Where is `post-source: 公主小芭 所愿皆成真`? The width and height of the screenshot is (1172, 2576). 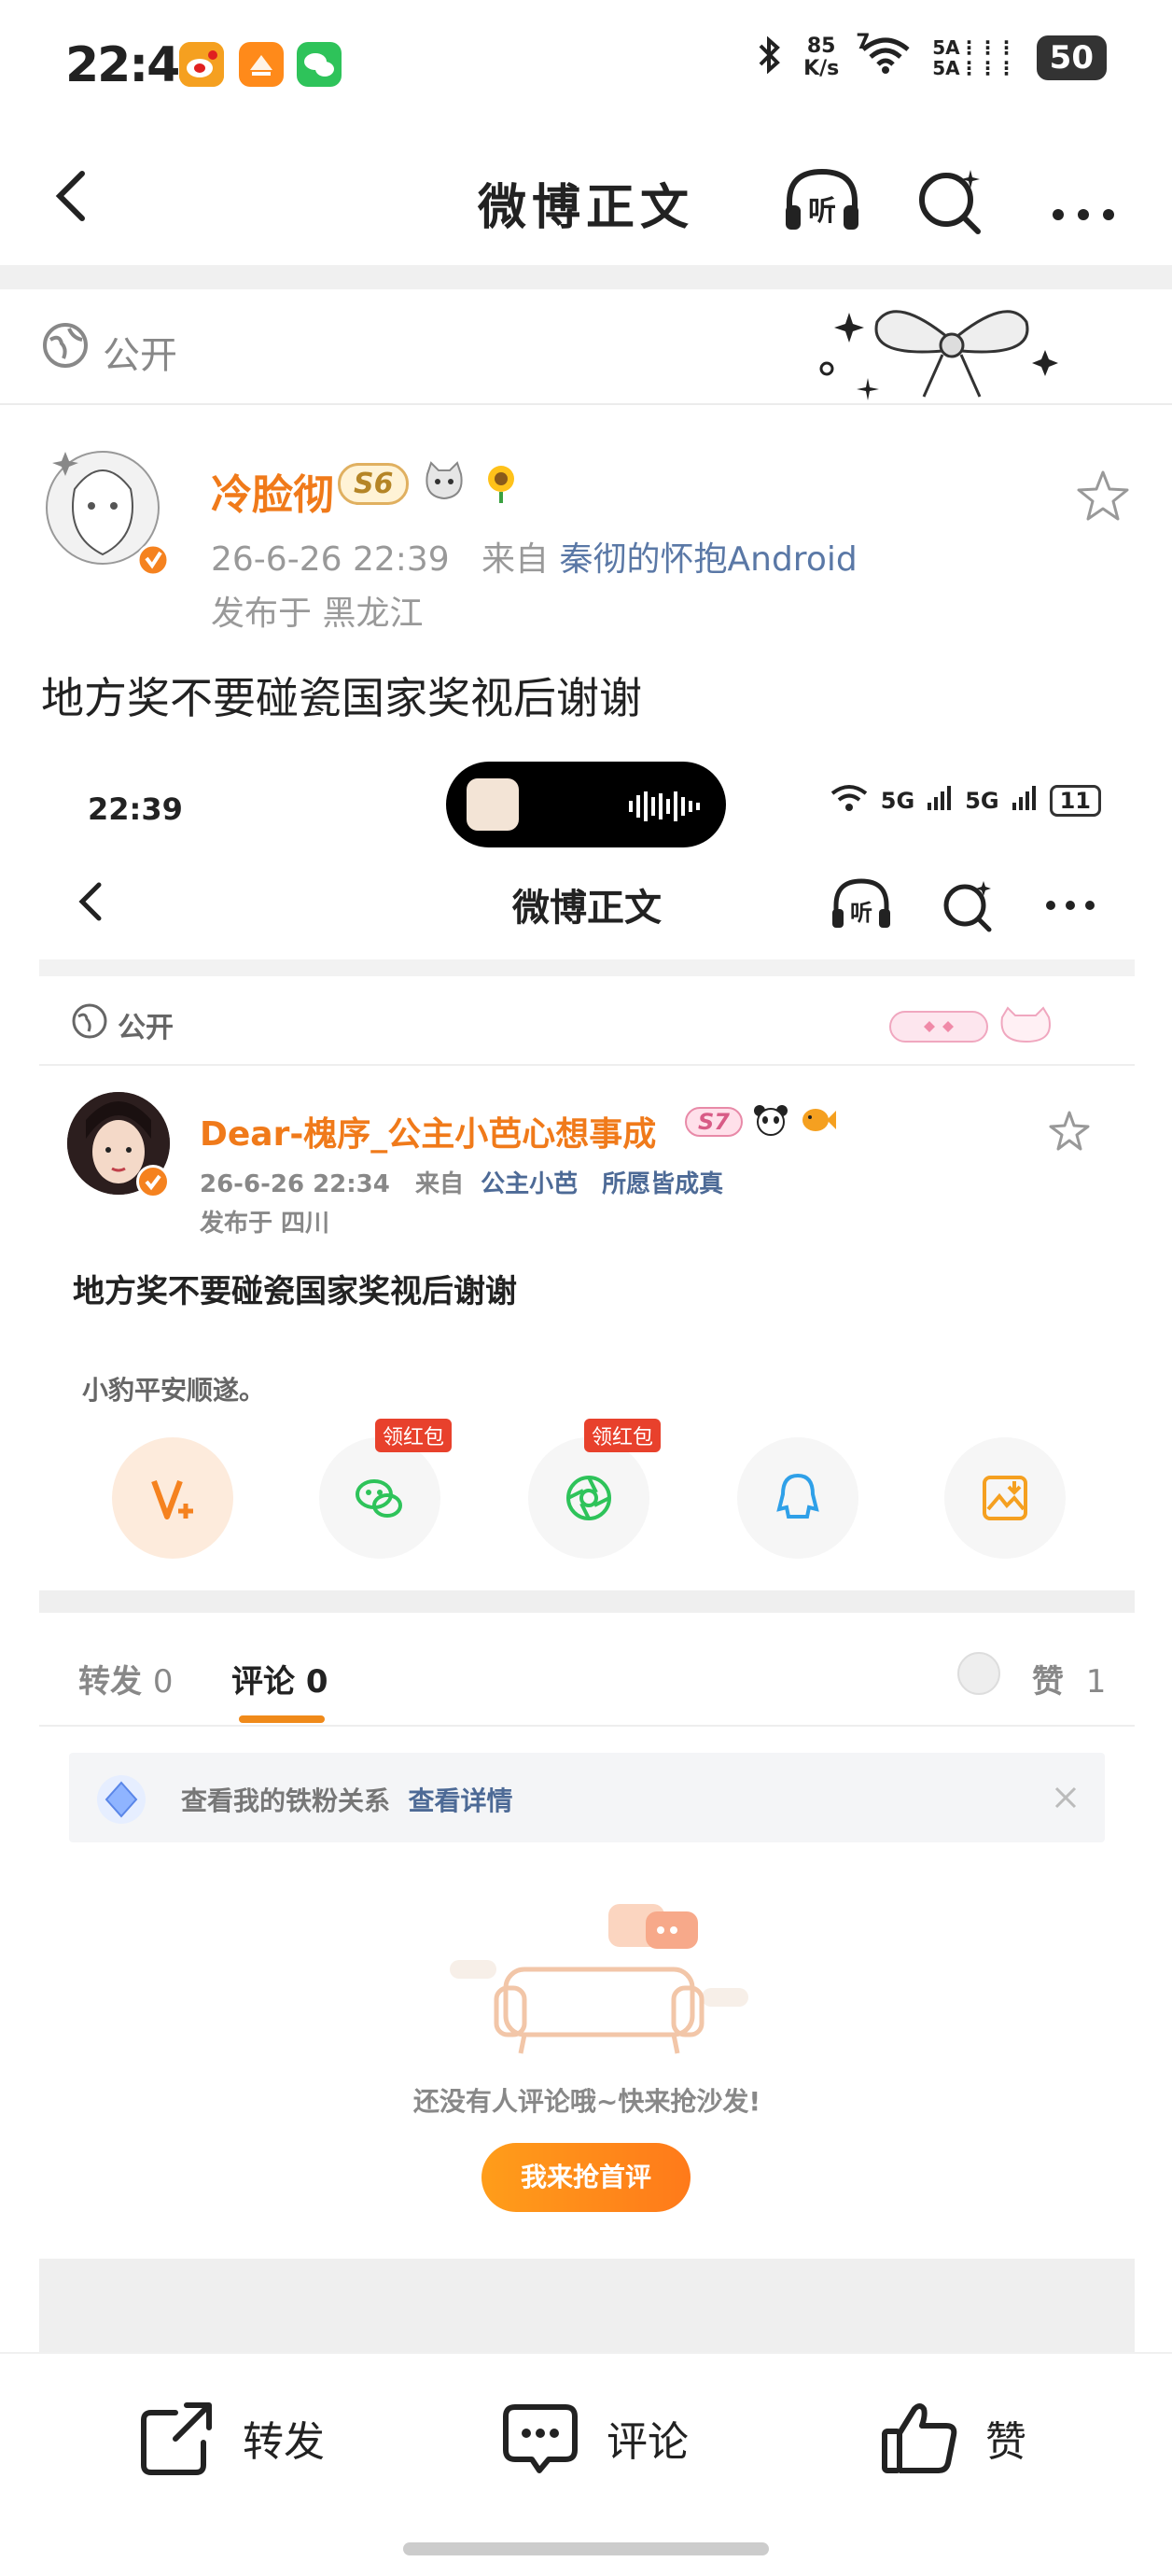
post-source: 公主小芭 所愿皆成真 is located at coordinates (602, 1184).